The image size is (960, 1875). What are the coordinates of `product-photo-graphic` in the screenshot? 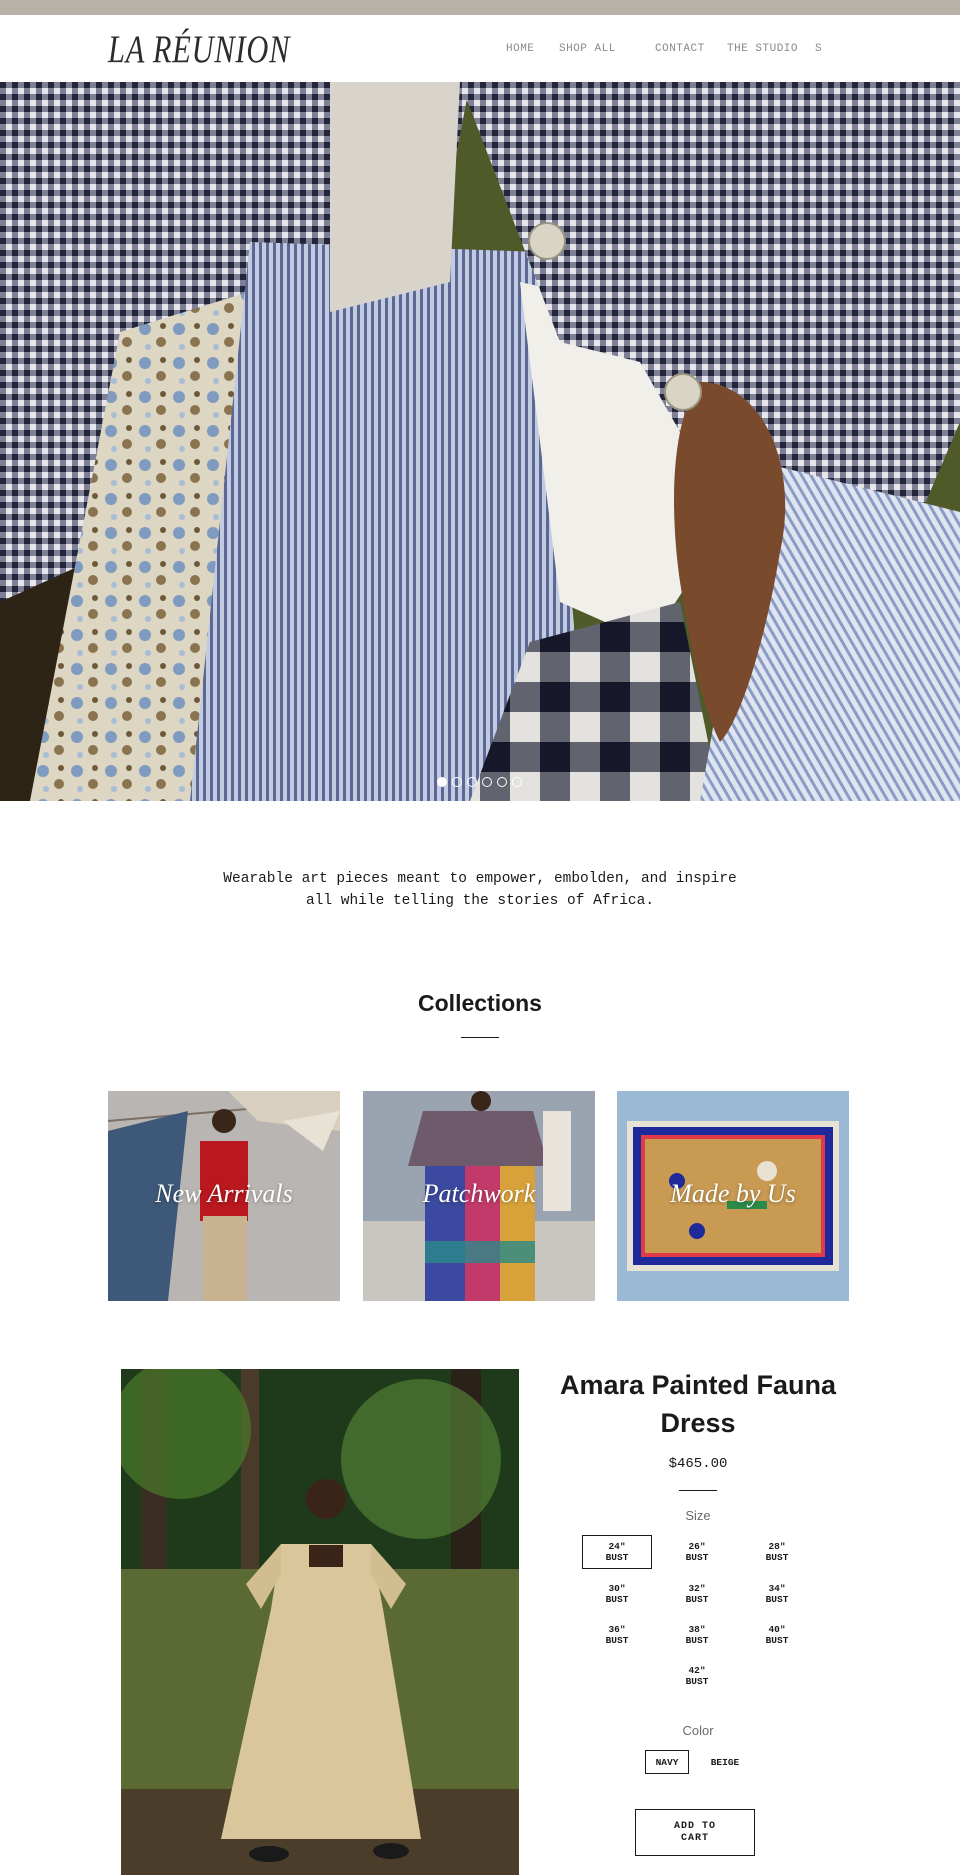 It's located at (320, 1622).